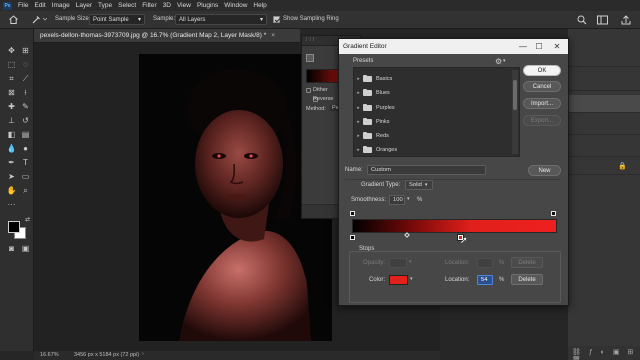 This screenshot has height=360, width=640. What do you see at coordinates (11, 134) in the screenshot?
I see `eraser-tool-icon: ◧` at bounding box center [11, 134].